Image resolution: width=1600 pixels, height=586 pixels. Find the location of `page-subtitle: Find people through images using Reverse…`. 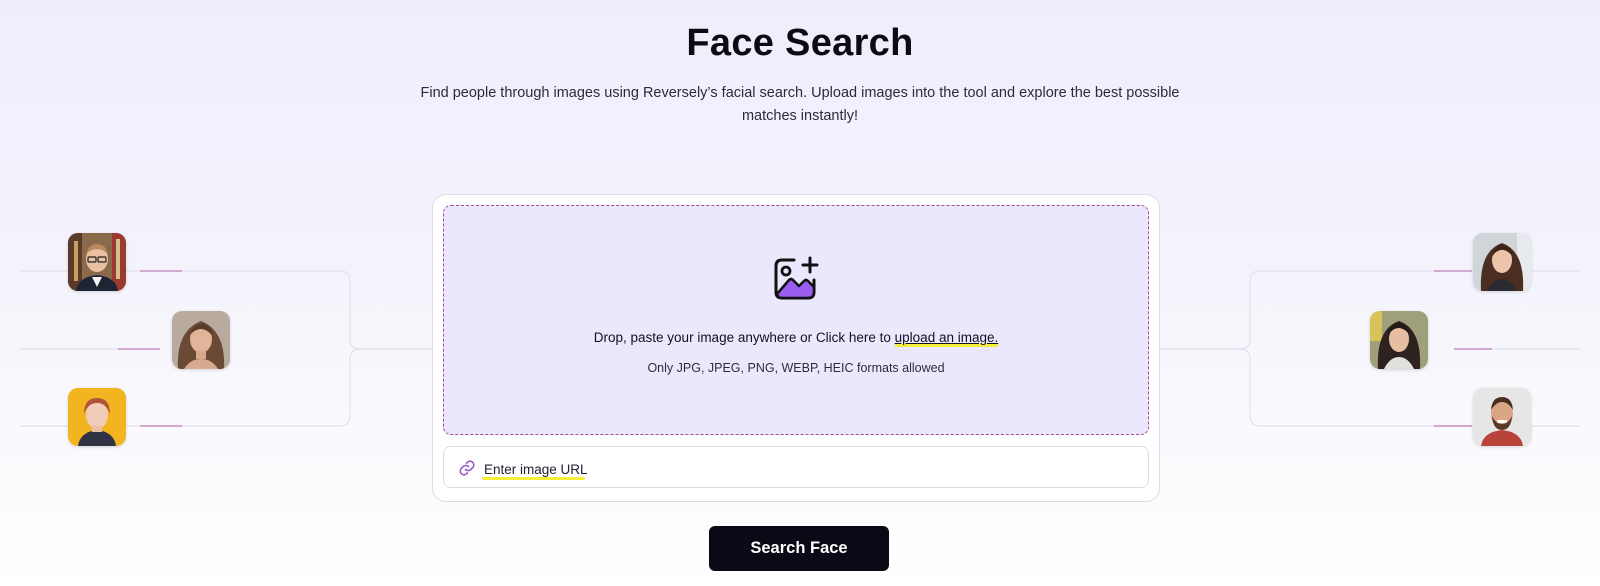

page-subtitle: Find people through images using Reverse… is located at coordinates (800, 104).